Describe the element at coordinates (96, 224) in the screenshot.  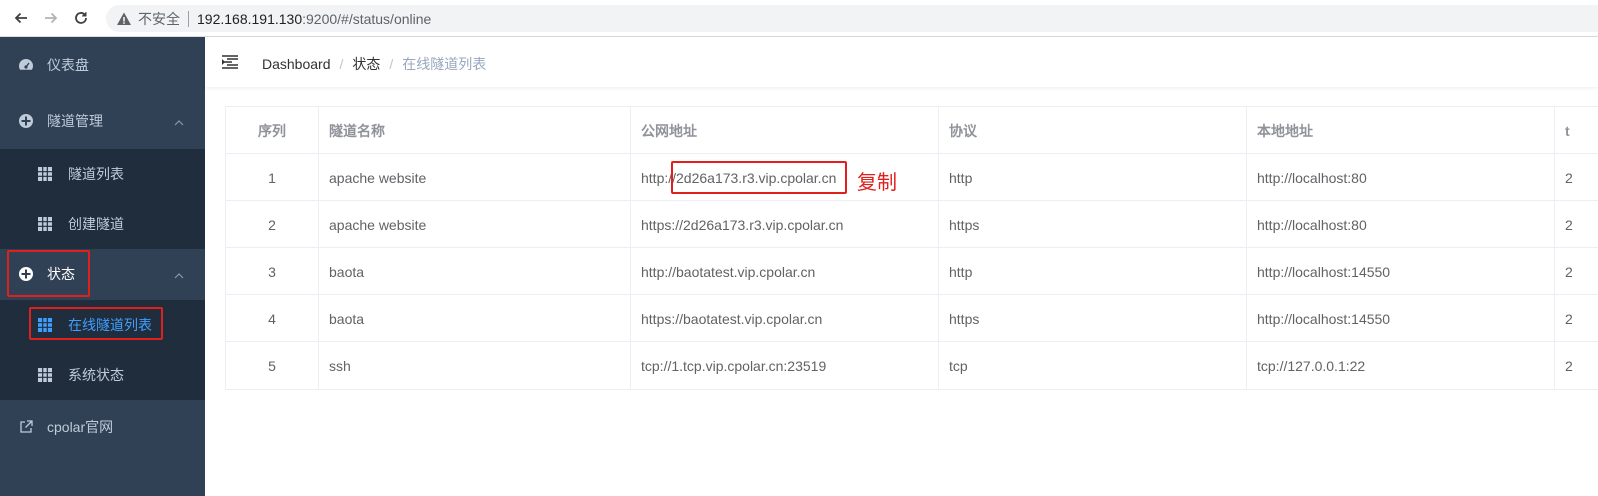
I see `sidebar-item-label: 创建隧道` at that location.